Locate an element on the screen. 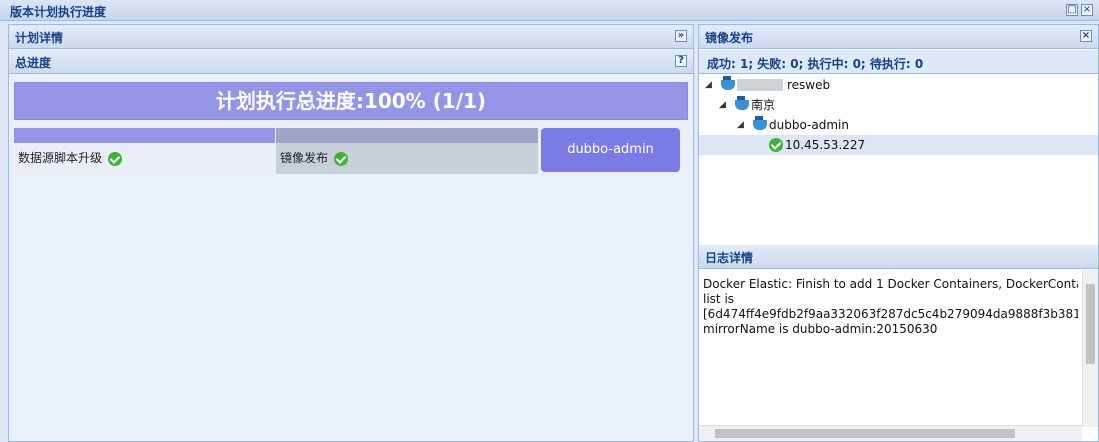  image-publish-header: 镜像发布 × is located at coordinates (898, 37).